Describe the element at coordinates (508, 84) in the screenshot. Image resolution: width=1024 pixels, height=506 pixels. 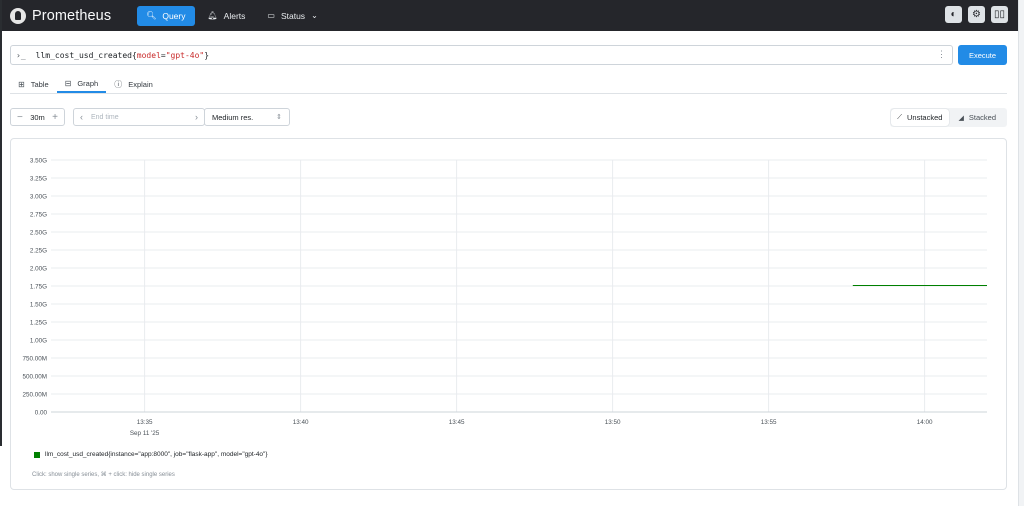
I see `result-tabs: ⊞ Table ⊟ Graph ⓘ Explain` at that location.